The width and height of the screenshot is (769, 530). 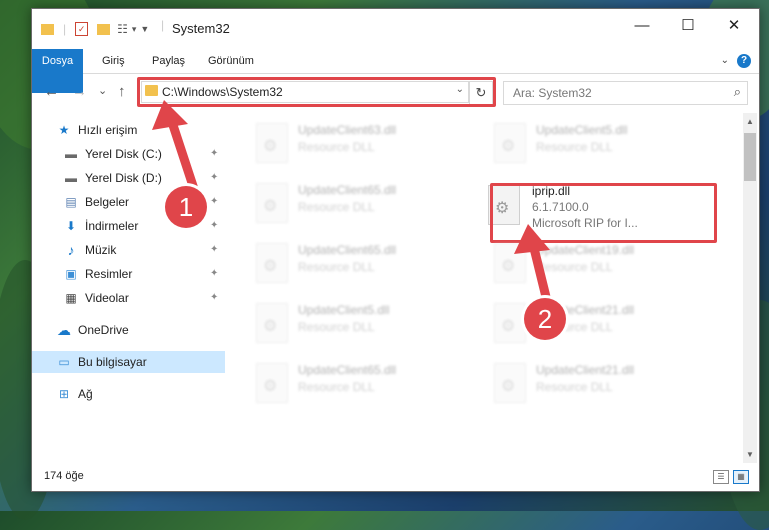 I want to click on video-icon: ▦, so click(x=71, y=298).